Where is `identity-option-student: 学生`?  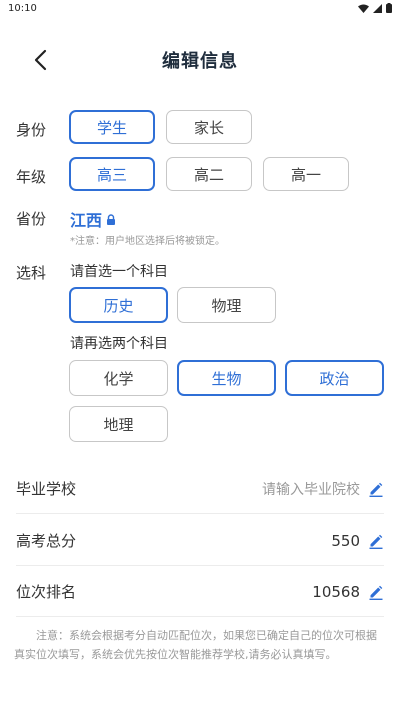 identity-option-student: 学生 is located at coordinates (112, 127).